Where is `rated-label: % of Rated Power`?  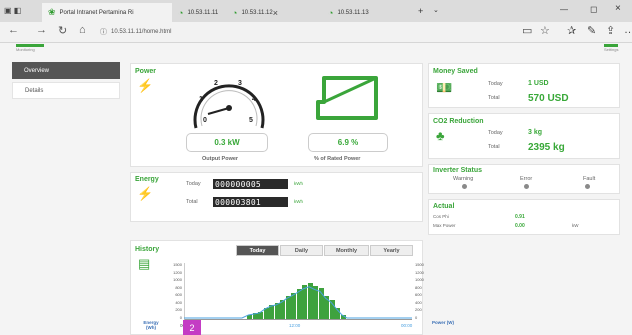 rated-label: % of Rated Power is located at coordinates (337, 159).